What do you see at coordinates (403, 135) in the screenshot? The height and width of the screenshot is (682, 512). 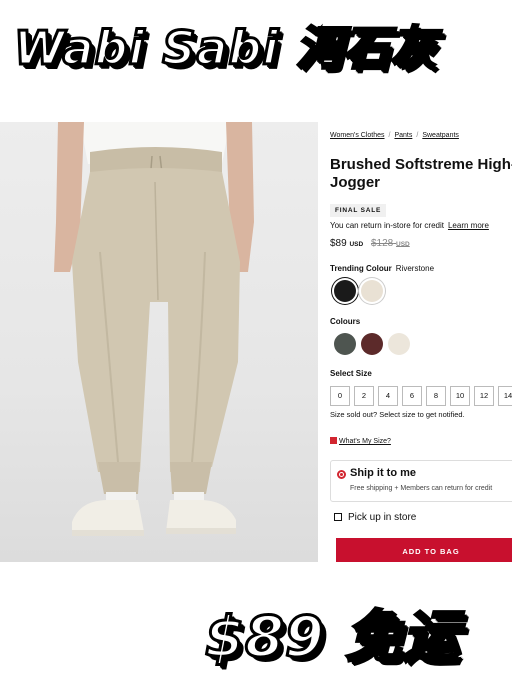 I see `breadcrumb-pants: Pants` at bounding box center [403, 135].